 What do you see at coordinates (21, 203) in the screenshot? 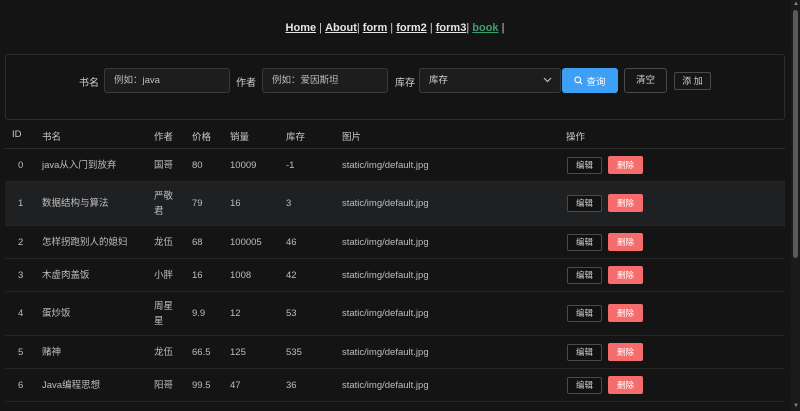
I see `cell-id: 1` at bounding box center [21, 203].